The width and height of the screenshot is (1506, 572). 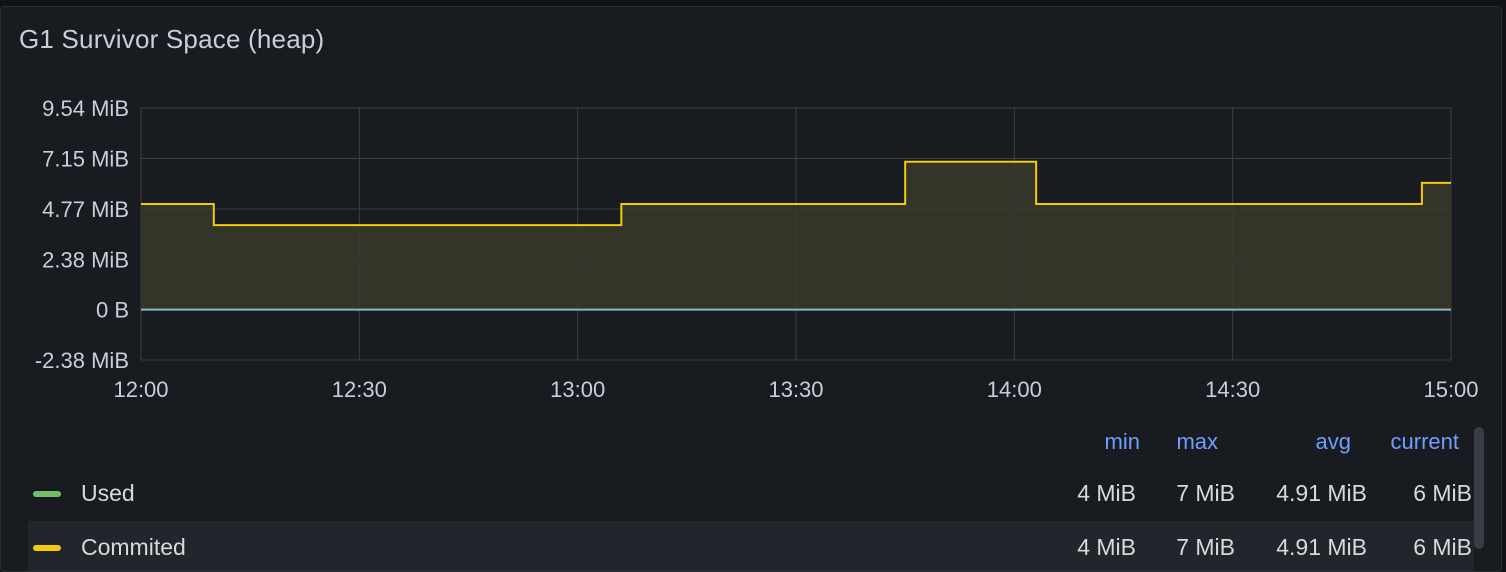 What do you see at coordinates (1014, 389) in the screenshot?
I see `x-tick-label: 14:00` at bounding box center [1014, 389].